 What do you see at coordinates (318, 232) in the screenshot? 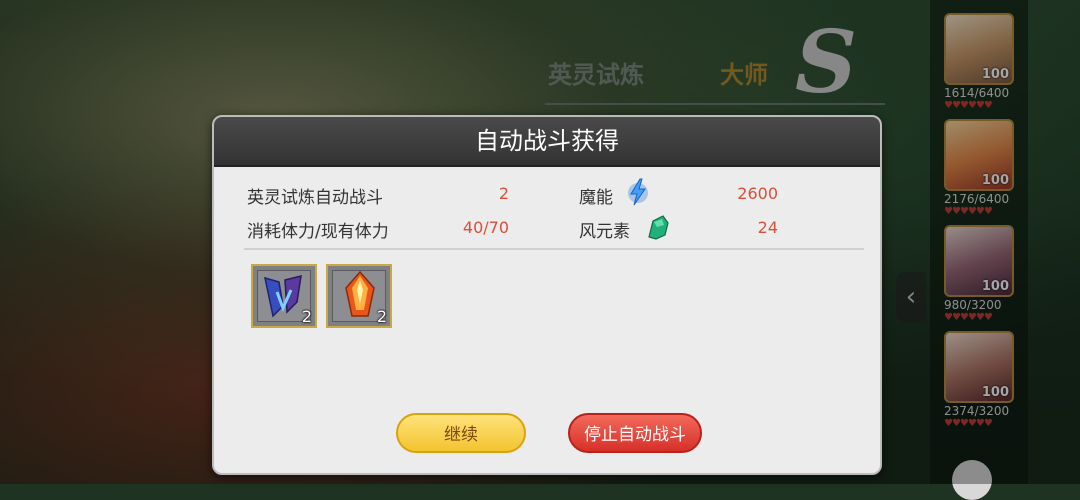
I see `stamina-label: 消耗体力/现有体力` at bounding box center [318, 232].